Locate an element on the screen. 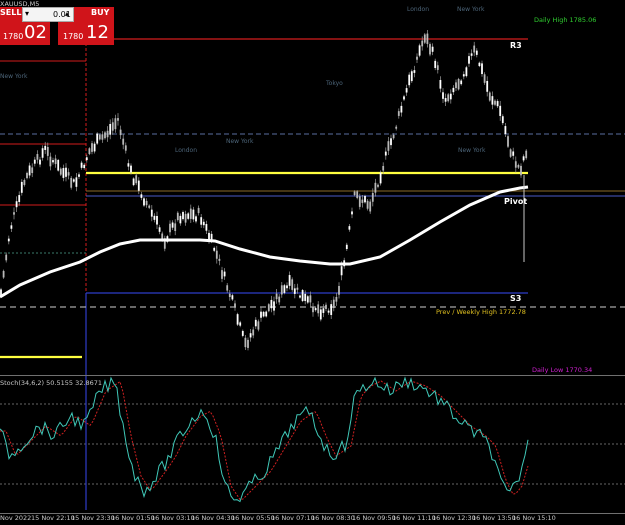 This screenshot has width=625, height=525. daily-low-label: Daily Low 1770.34 is located at coordinates (562, 370).